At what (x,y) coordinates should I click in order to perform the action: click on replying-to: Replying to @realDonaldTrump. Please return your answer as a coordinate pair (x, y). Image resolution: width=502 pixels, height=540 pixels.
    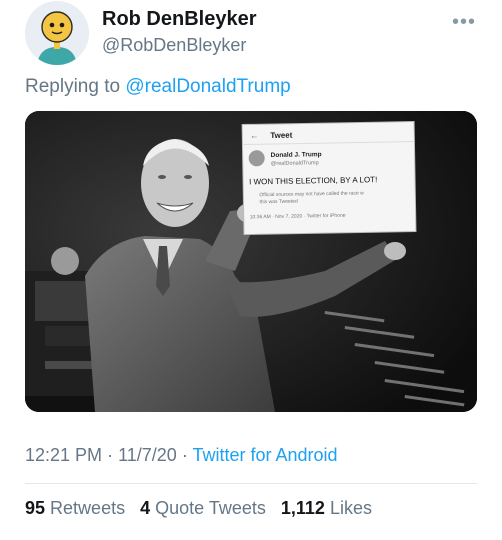
    Looking at the image, I should click on (158, 87).